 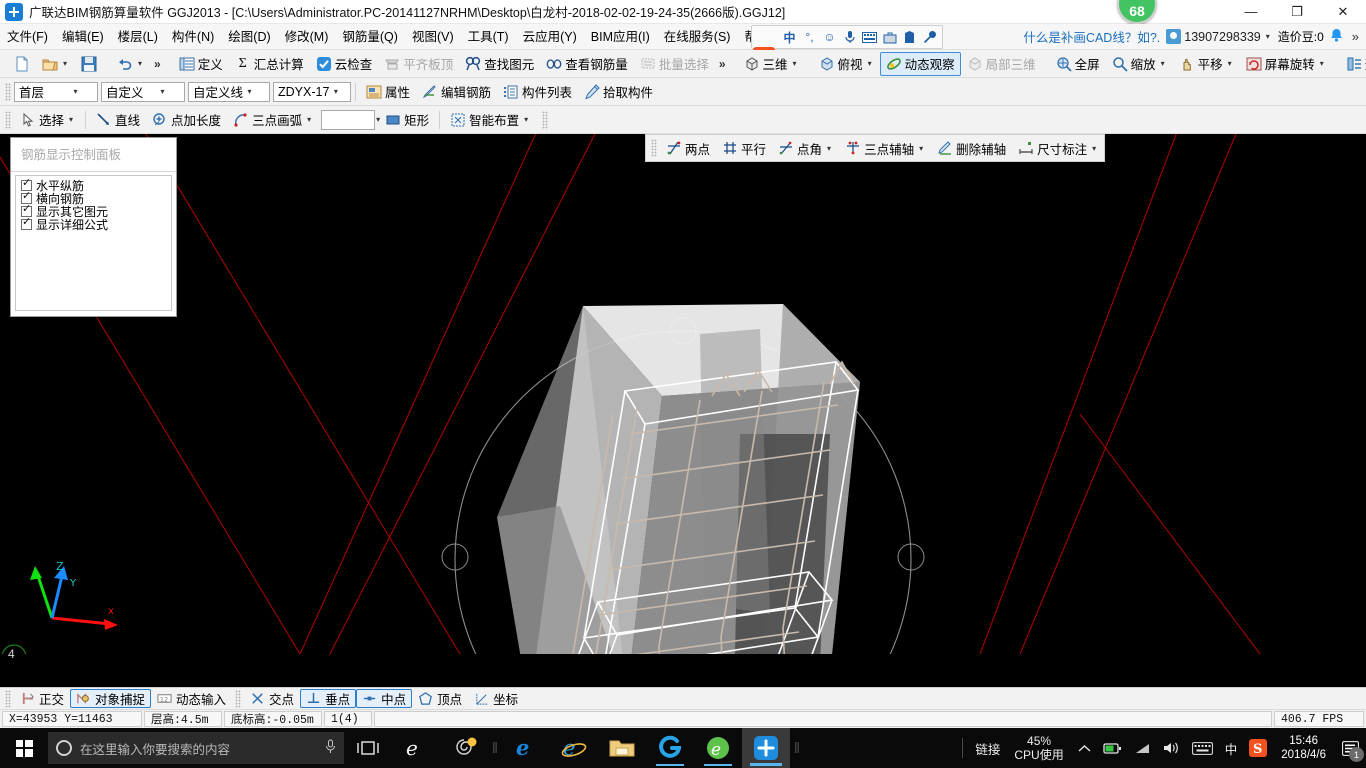 I want to click on toolbar-overflow-left-icon: », so click(x=157, y=64).